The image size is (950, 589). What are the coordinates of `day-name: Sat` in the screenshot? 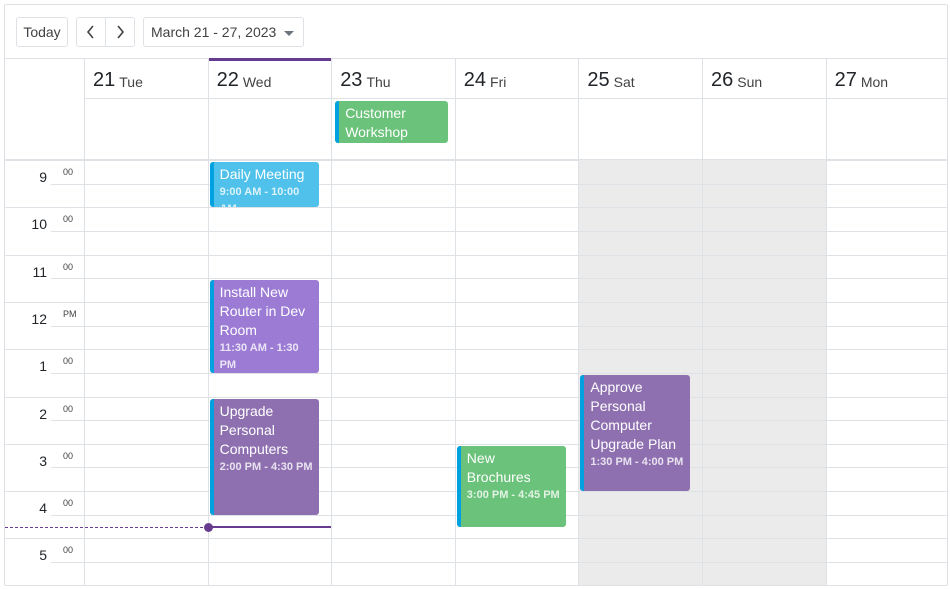 It's located at (624, 82).